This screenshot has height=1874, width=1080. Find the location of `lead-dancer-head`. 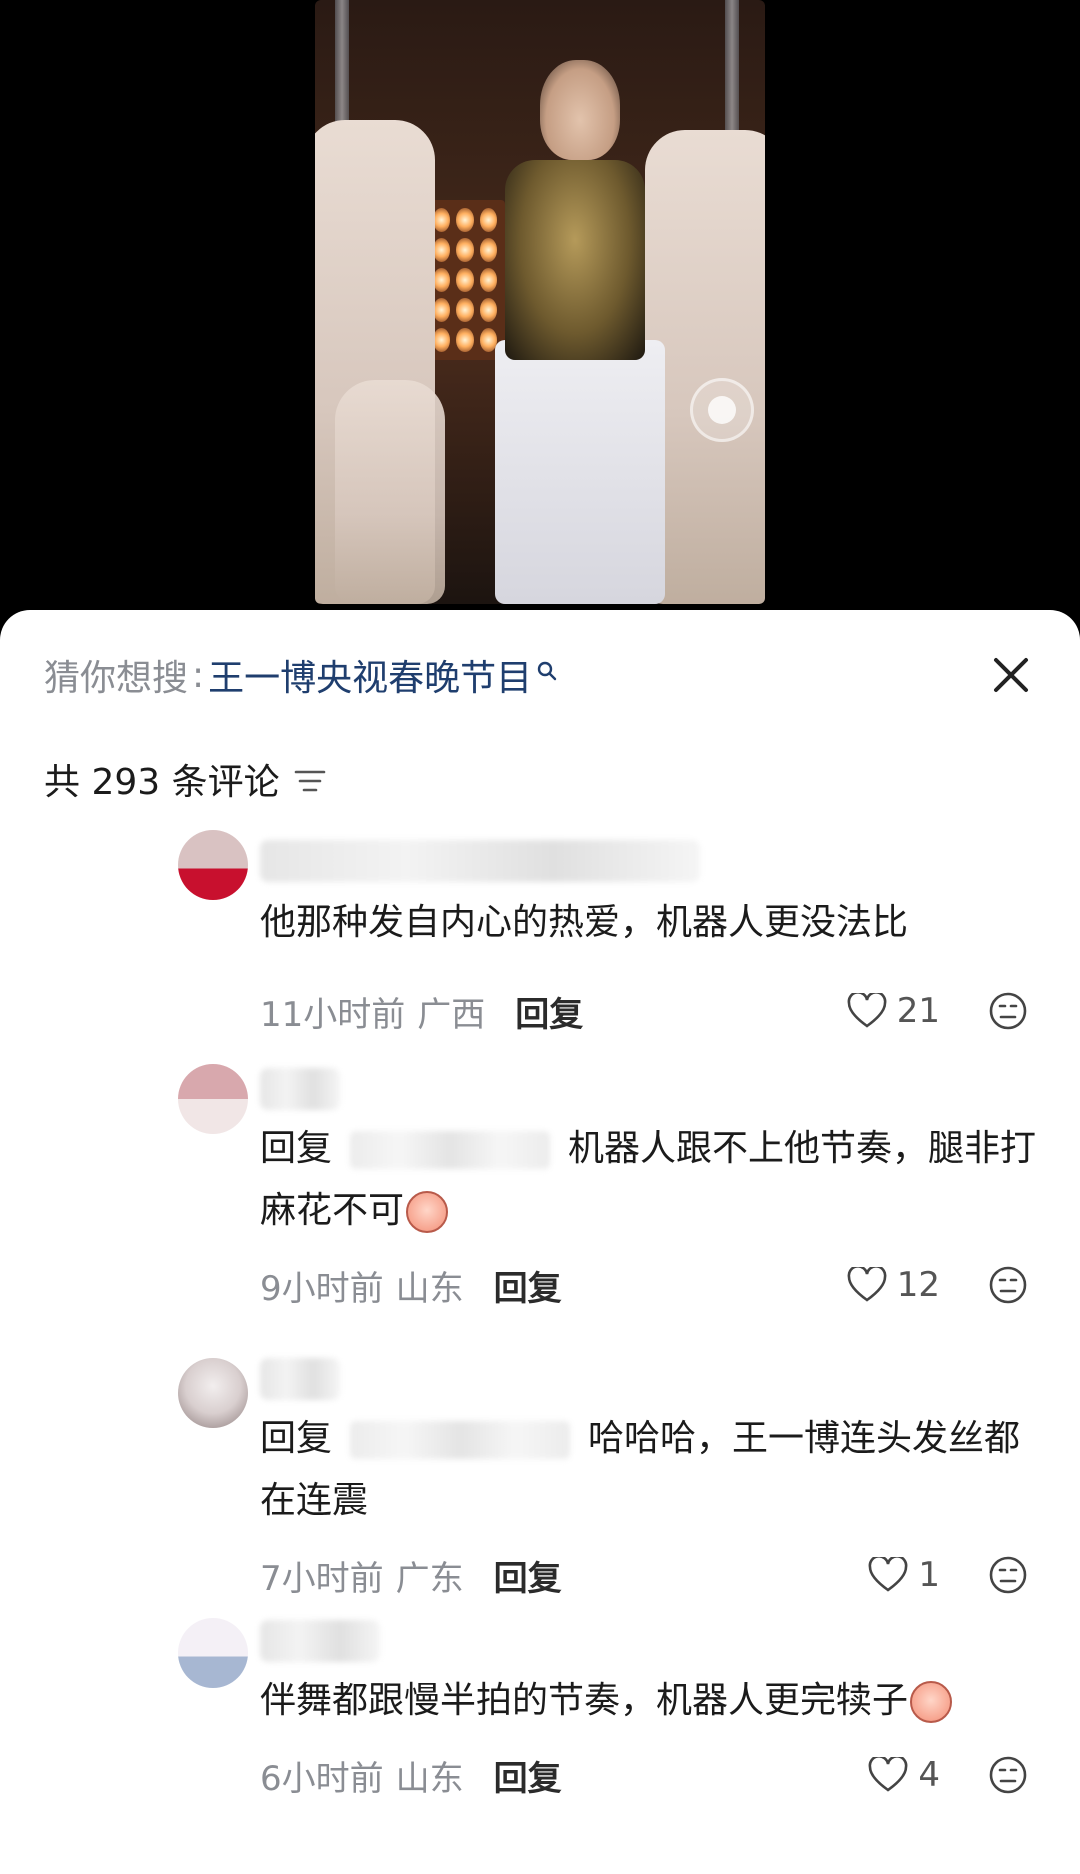

lead-dancer-head is located at coordinates (580, 110).